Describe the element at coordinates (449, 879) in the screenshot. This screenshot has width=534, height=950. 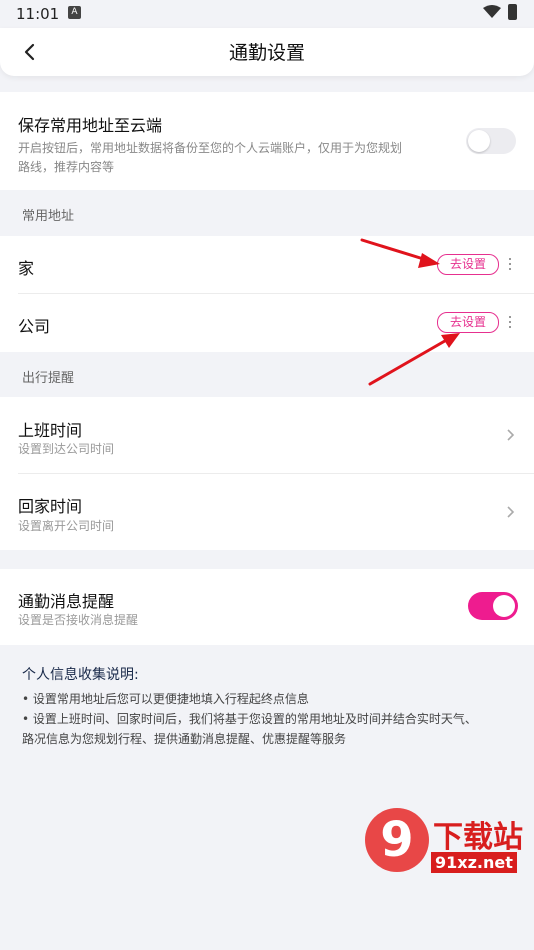
I see `watermark: 9 下载站 91xz.net` at that location.